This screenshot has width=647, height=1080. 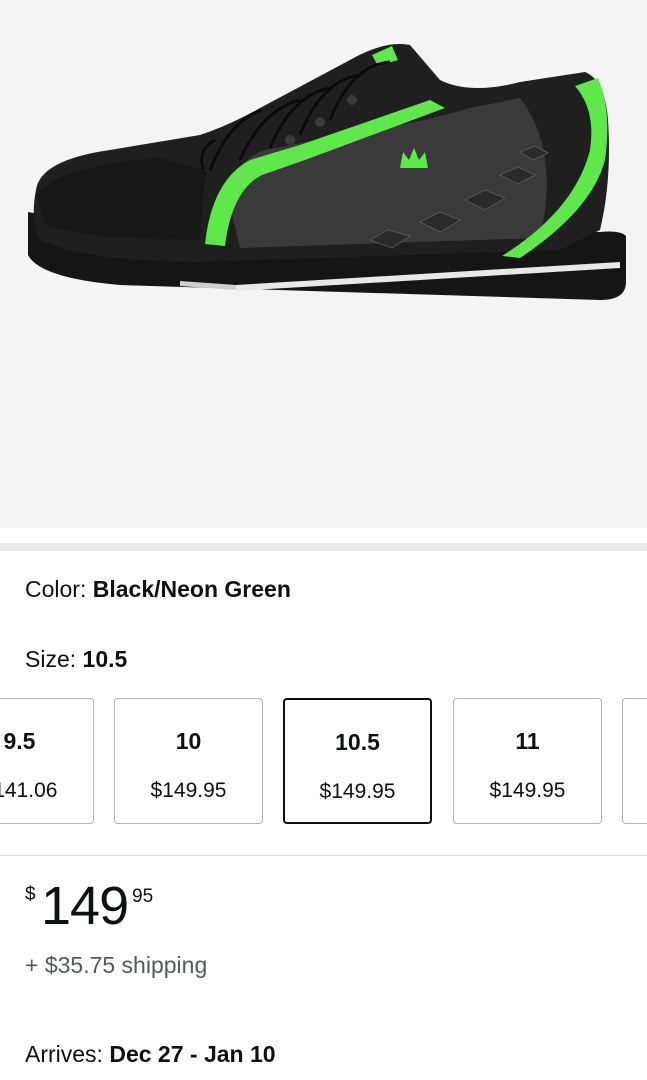 I want to click on delivery-label: Arrives:, so click(x=64, y=1054).